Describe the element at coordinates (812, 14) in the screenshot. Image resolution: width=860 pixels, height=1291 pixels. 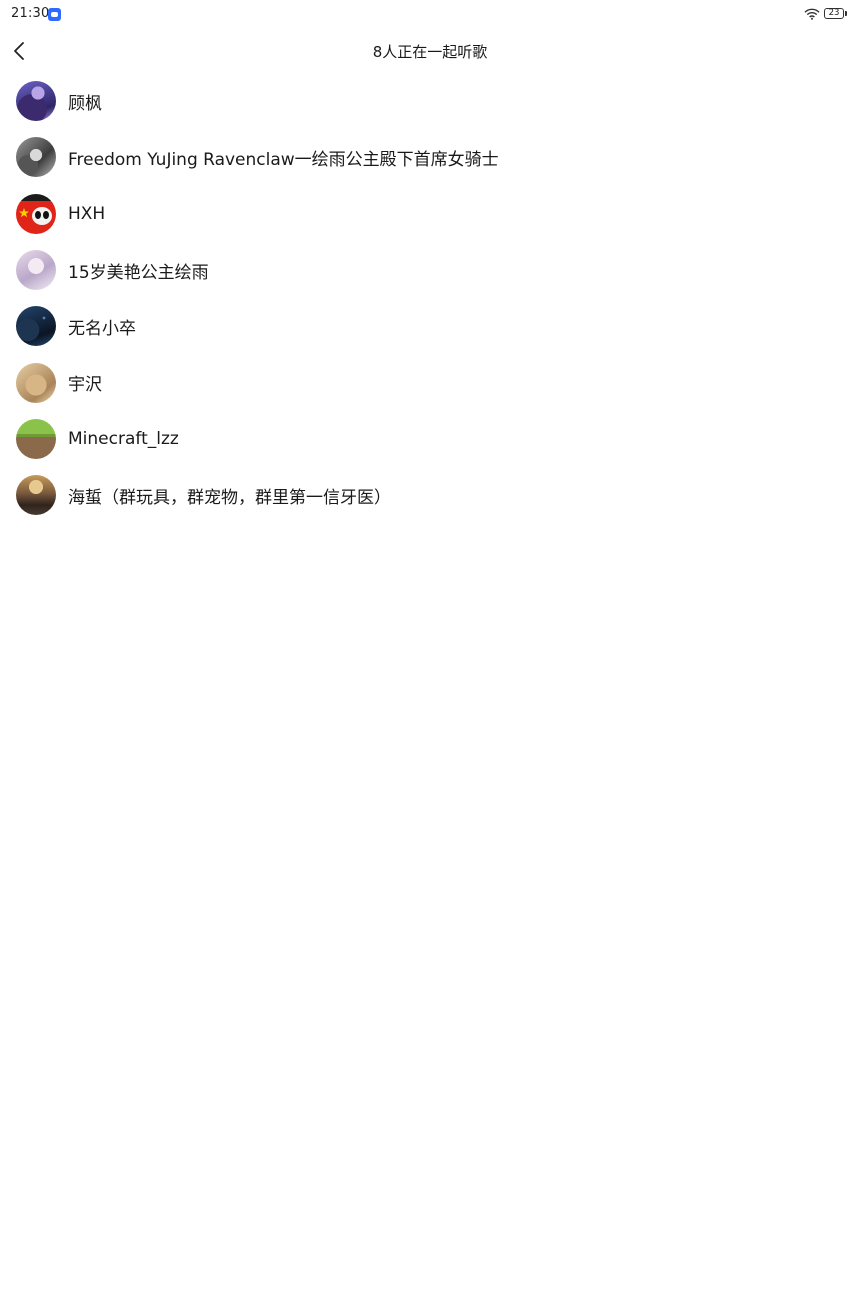
I see `wifi-icon` at that location.